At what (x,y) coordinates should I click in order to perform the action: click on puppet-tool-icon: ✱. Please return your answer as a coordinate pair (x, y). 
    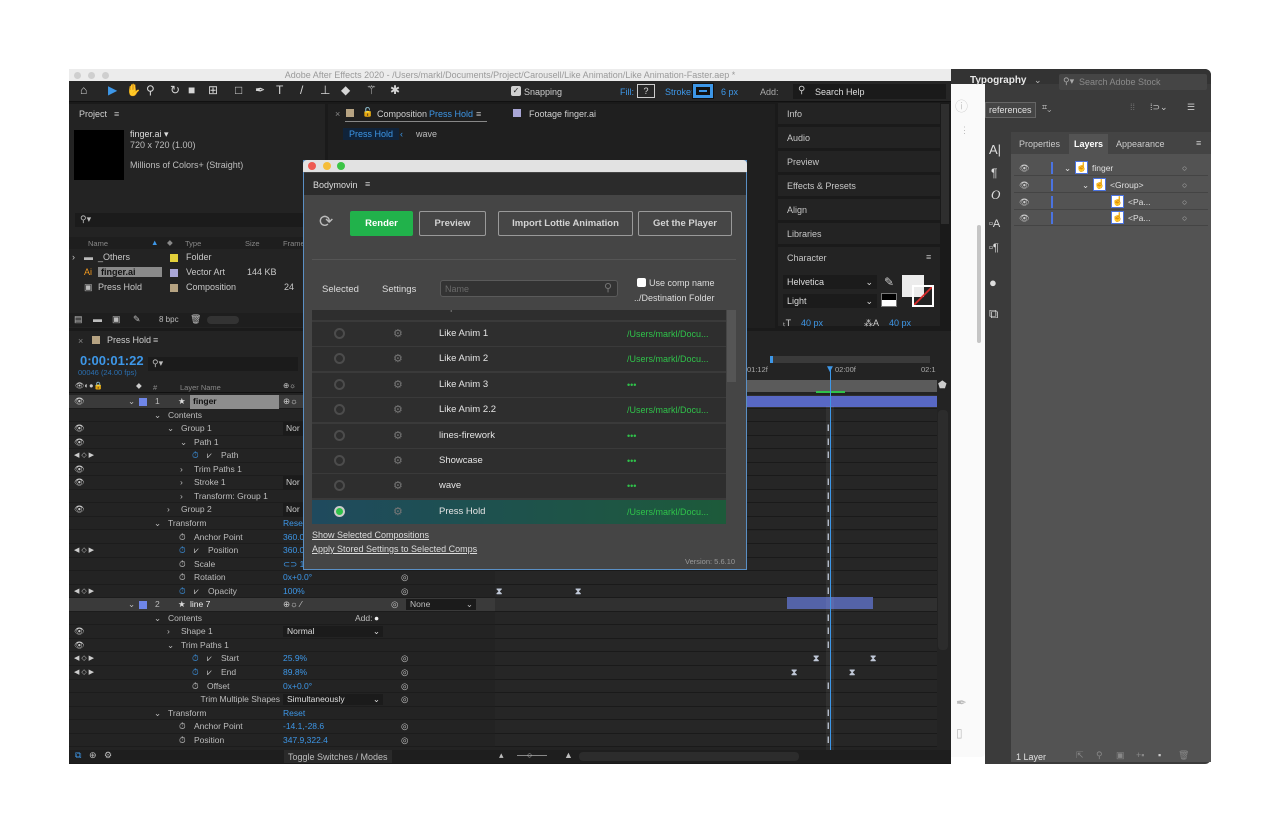
    Looking at the image, I should click on (395, 90).